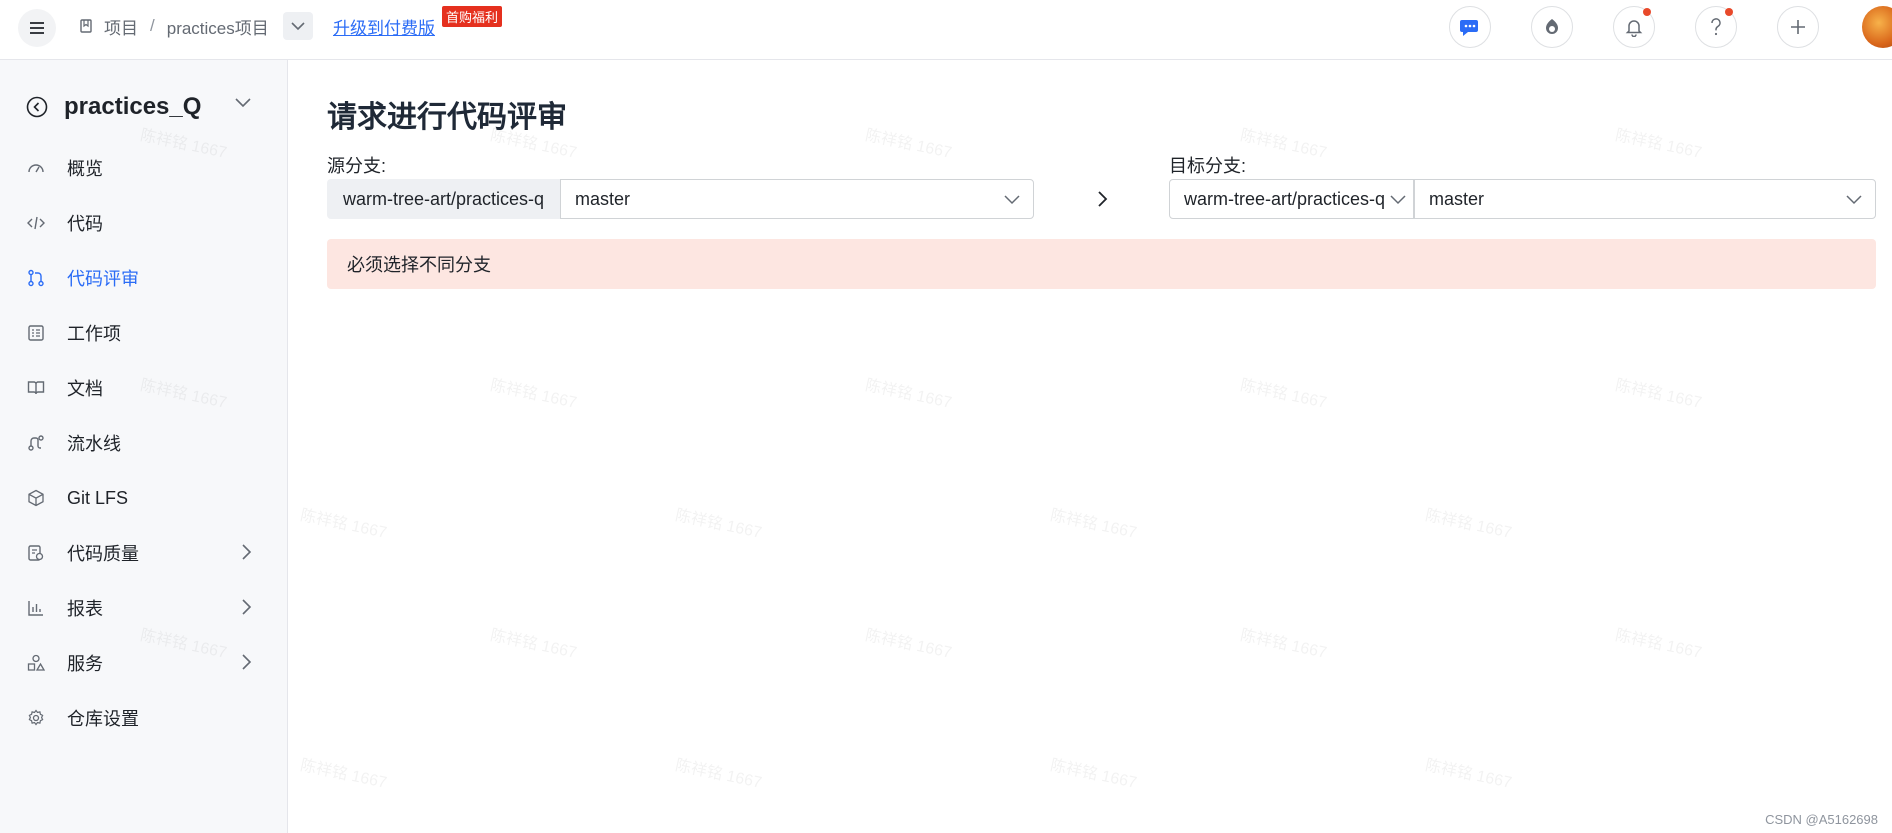 Image resolution: width=1892 pixels, height=833 pixels. I want to click on top-bar: 项目 / practices项目 升级到付费版 首购福利, so click(946, 30).